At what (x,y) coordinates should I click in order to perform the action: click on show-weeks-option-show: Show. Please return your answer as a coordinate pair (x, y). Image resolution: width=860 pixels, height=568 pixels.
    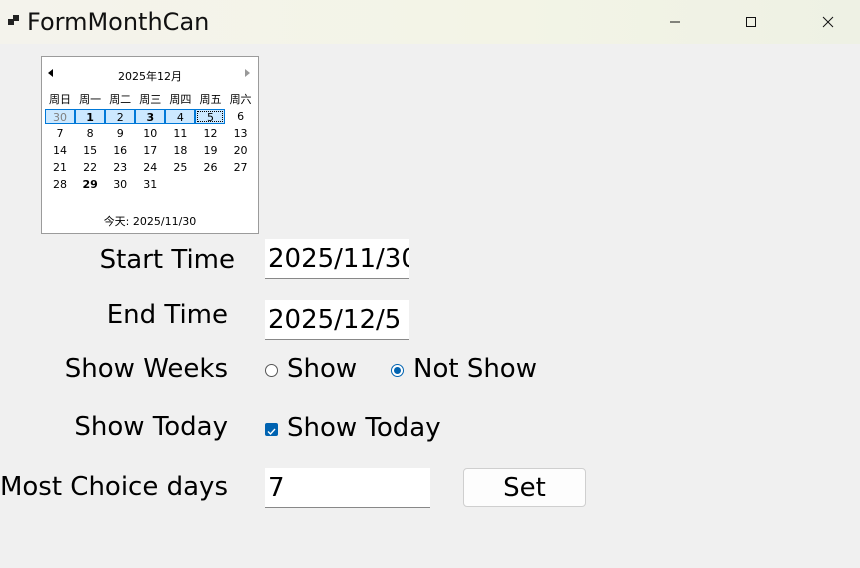
    Looking at the image, I should click on (322, 369).